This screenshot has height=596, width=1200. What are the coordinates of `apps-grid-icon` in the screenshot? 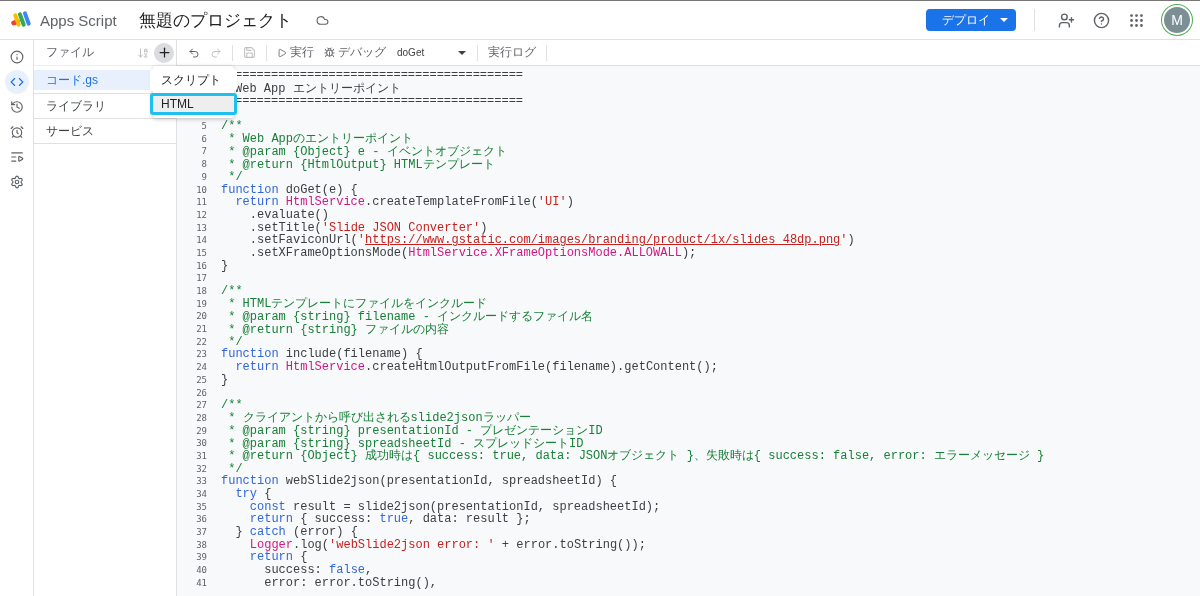 It's located at (1136, 20).